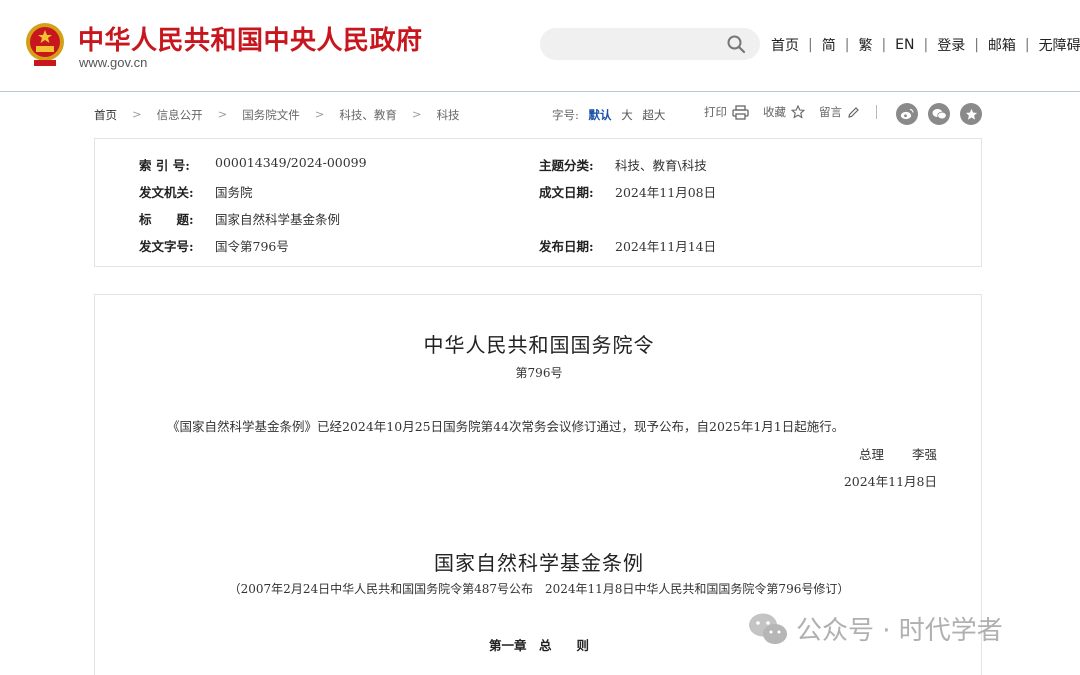 The image size is (1080, 675). I want to click on favorite-share-button, so click(971, 114).